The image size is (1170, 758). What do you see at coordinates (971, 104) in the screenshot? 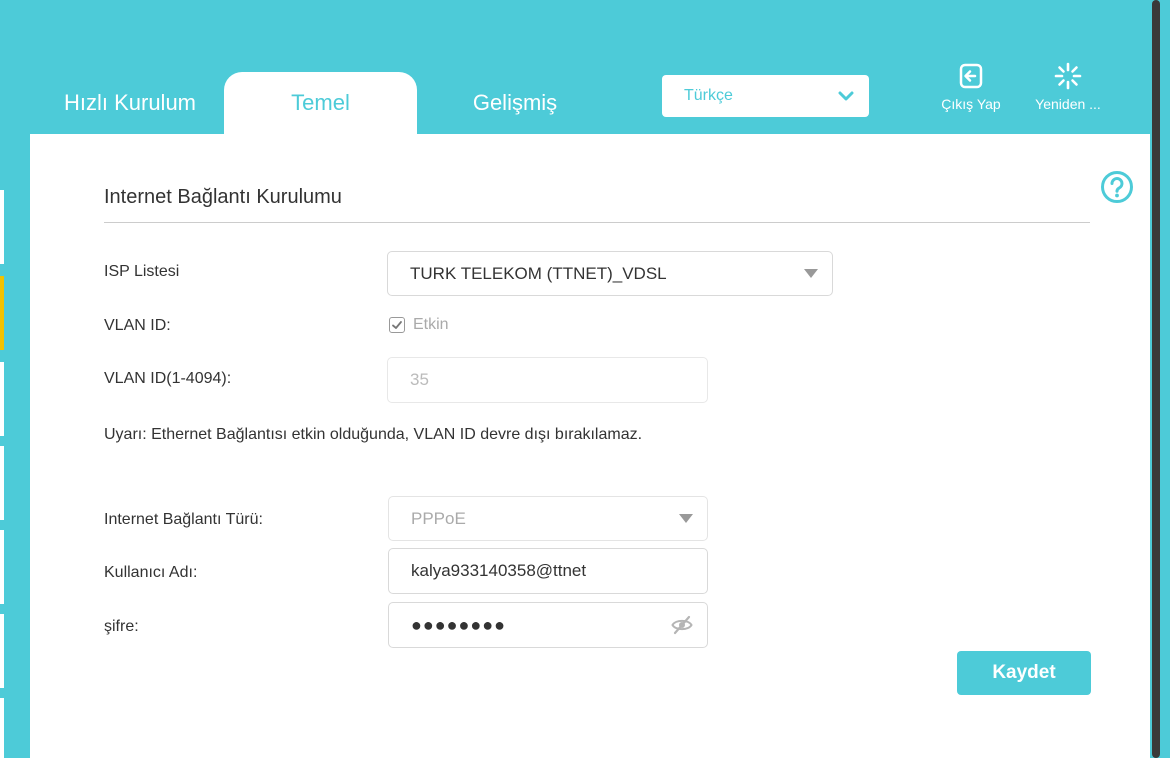
I see `logout-label: Çıkış Yap` at bounding box center [971, 104].